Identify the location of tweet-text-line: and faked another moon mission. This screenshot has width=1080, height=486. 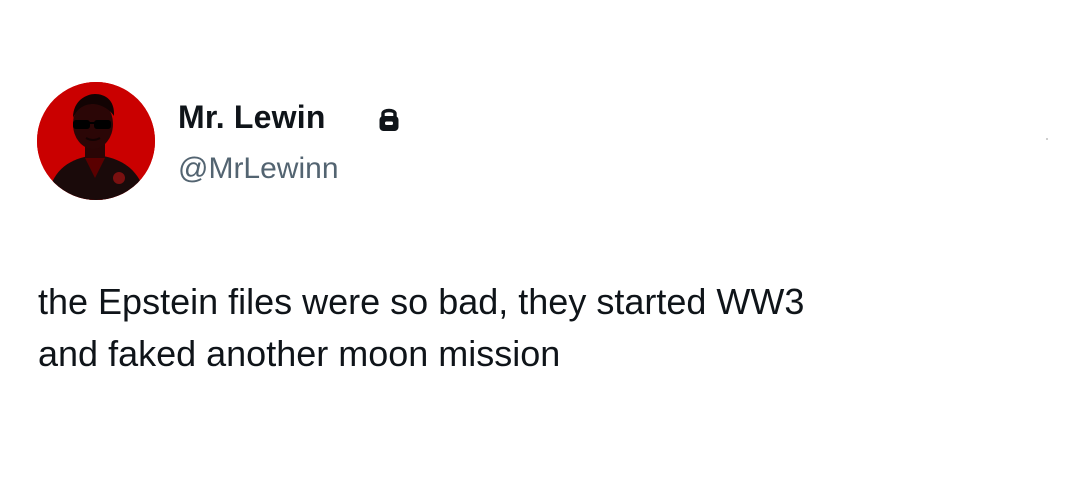
(299, 353).